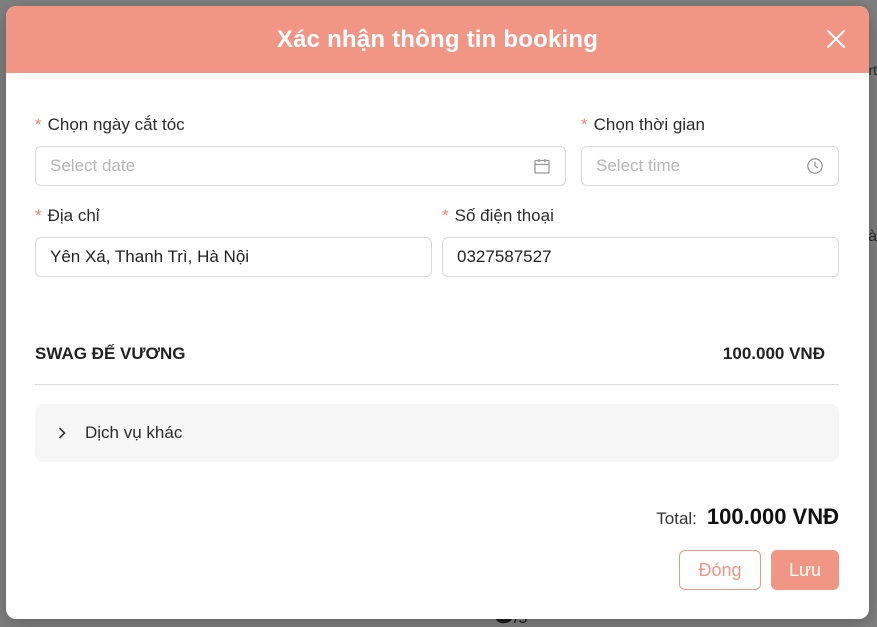  Describe the element at coordinates (836, 39) in the screenshot. I see `close-icon` at that location.